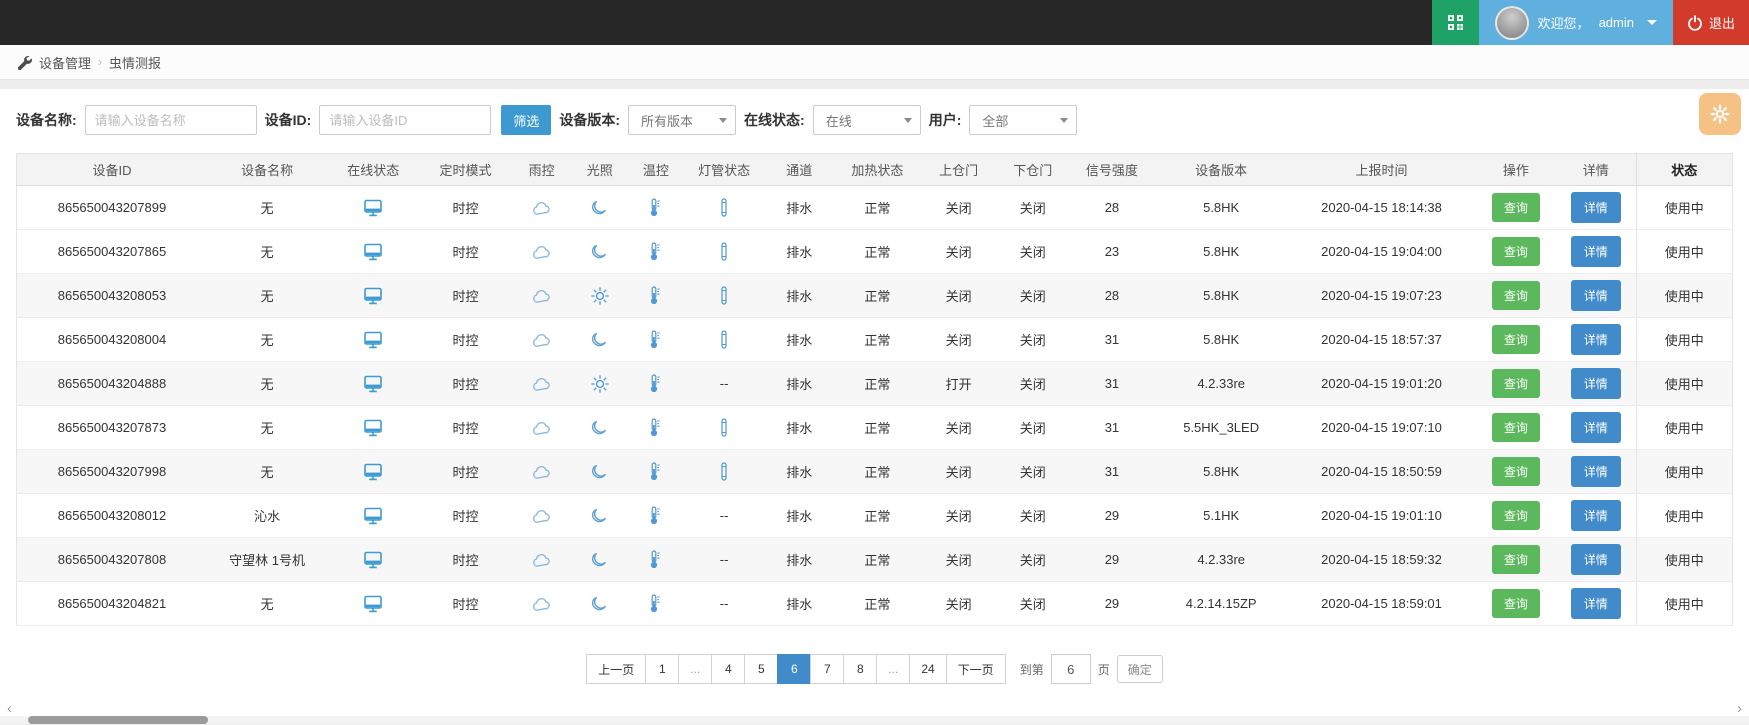 The width and height of the screenshot is (1749, 725). Describe the element at coordinates (682, 120) in the screenshot. I see `device-version-select: 所有版本` at that location.